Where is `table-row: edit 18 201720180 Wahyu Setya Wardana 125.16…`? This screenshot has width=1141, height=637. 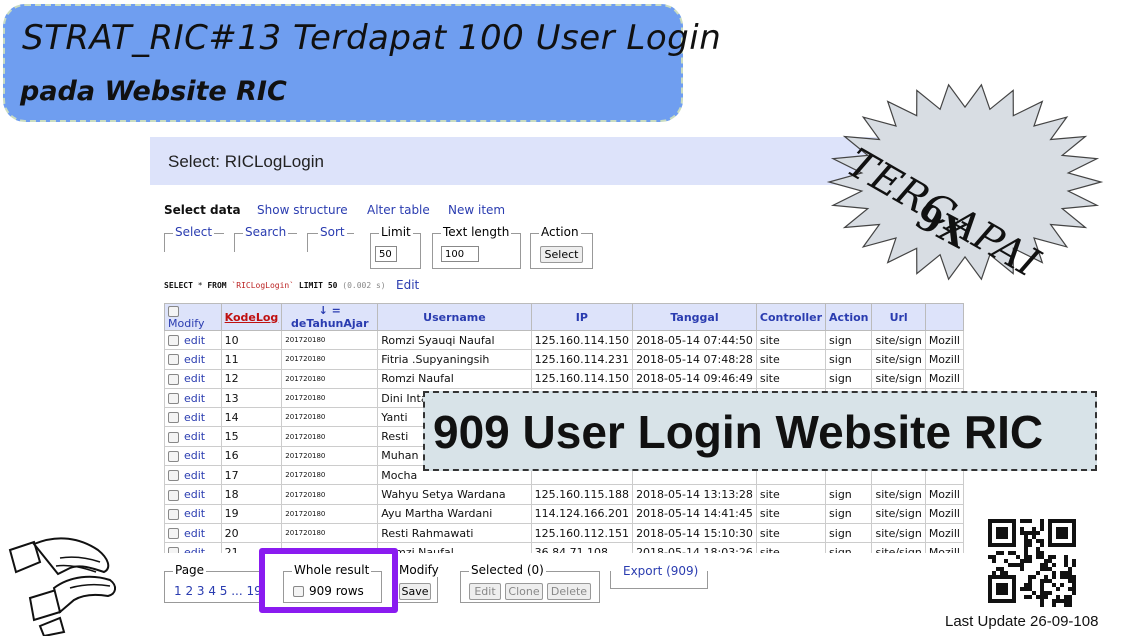 table-row: edit 18 201720180 Wahyu Setya Wardana 125.16… is located at coordinates (564, 494).